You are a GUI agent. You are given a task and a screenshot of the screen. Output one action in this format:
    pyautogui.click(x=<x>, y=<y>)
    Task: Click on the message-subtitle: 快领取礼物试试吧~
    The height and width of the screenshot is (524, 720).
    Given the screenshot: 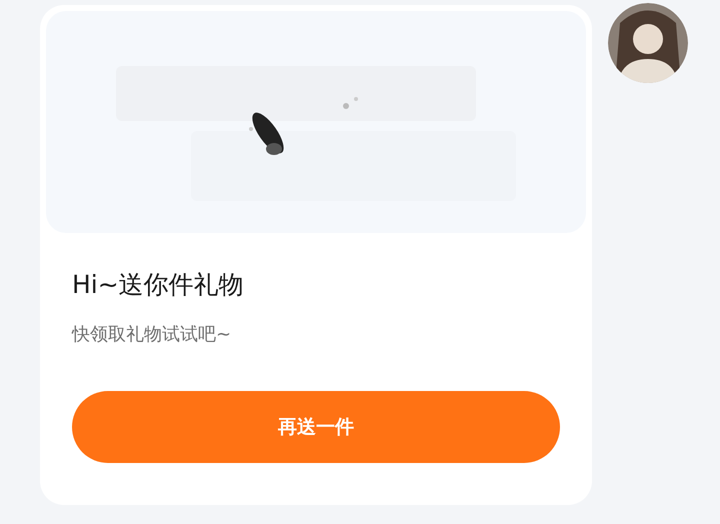 What is the action you would take?
    pyautogui.click(x=152, y=335)
    